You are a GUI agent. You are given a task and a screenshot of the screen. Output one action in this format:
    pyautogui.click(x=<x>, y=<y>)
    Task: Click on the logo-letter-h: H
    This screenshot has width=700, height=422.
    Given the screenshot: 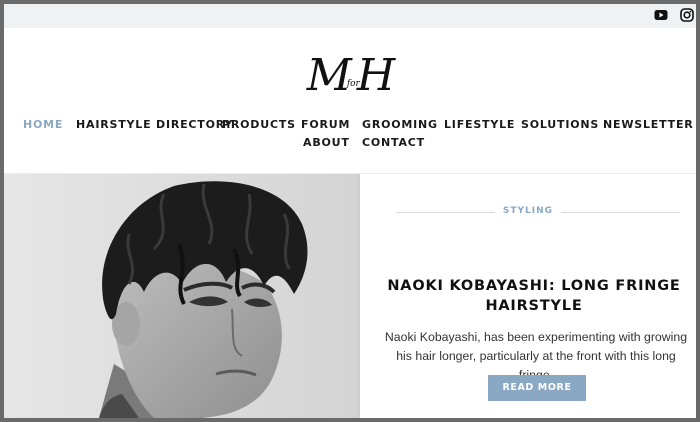 What is the action you would take?
    pyautogui.click(x=375, y=75)
    